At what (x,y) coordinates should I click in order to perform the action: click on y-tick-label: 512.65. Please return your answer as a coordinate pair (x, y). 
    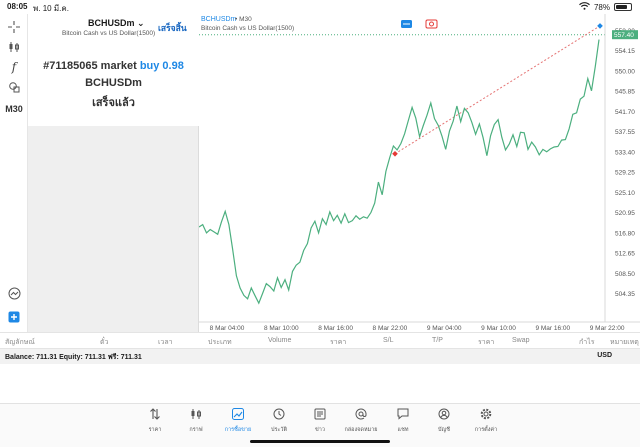
    Looking at the image, I should click on (625, 254).